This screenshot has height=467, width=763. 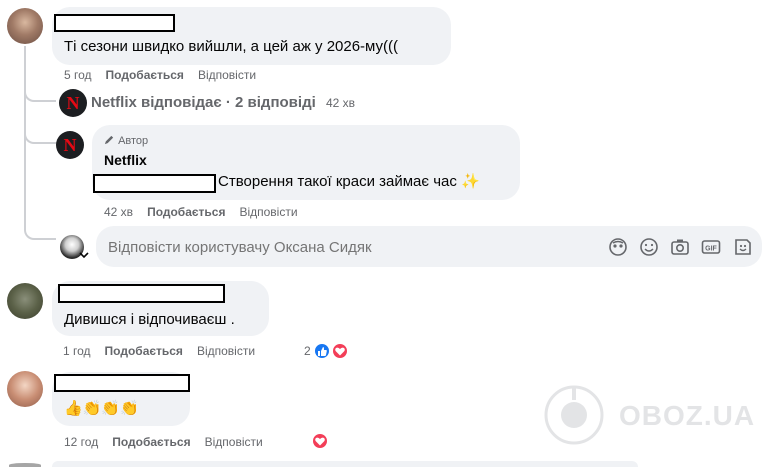 I want to click on chevron-down-icon, so click(x=84, y=255).